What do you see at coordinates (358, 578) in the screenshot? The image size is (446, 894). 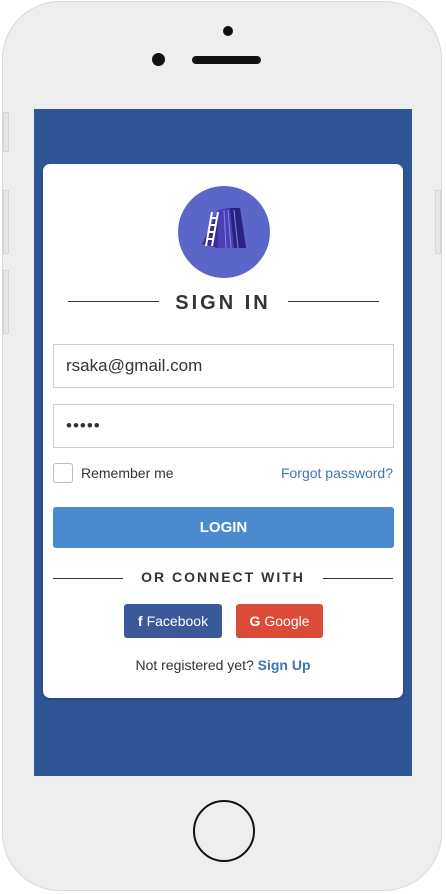 I see `connect-divider-right` at bounding box center [358, 578].